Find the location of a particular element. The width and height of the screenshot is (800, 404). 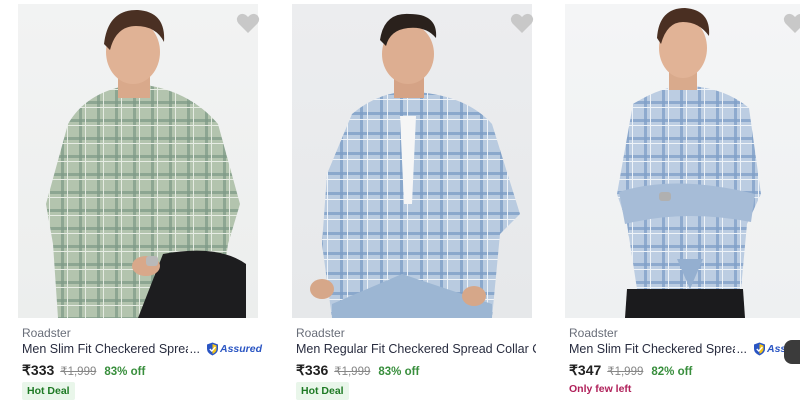

price-row: ₹333 ₹1,999 83% off is located at coordinates (83, 370).